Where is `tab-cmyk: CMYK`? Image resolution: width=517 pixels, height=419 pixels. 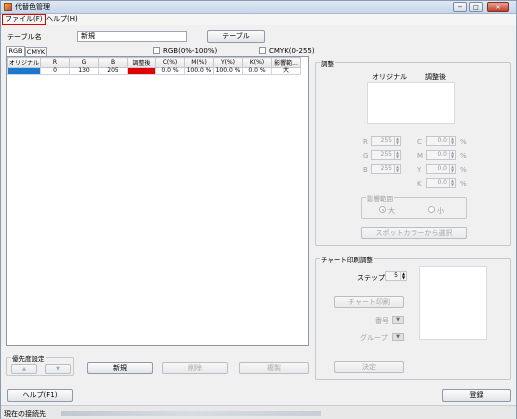 tab-cmyk: CMYK is located at coordinates (36, 51).